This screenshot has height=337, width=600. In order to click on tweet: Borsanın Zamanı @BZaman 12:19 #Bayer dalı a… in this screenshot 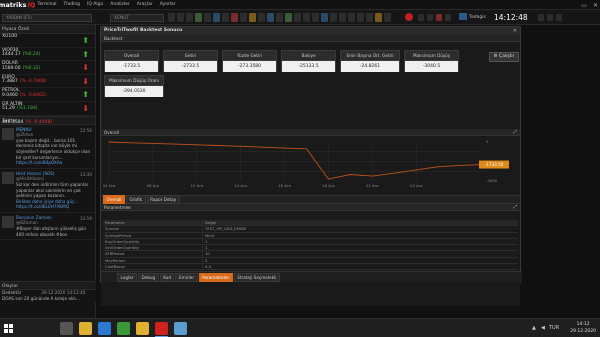, I will do `click(47, 227)`.